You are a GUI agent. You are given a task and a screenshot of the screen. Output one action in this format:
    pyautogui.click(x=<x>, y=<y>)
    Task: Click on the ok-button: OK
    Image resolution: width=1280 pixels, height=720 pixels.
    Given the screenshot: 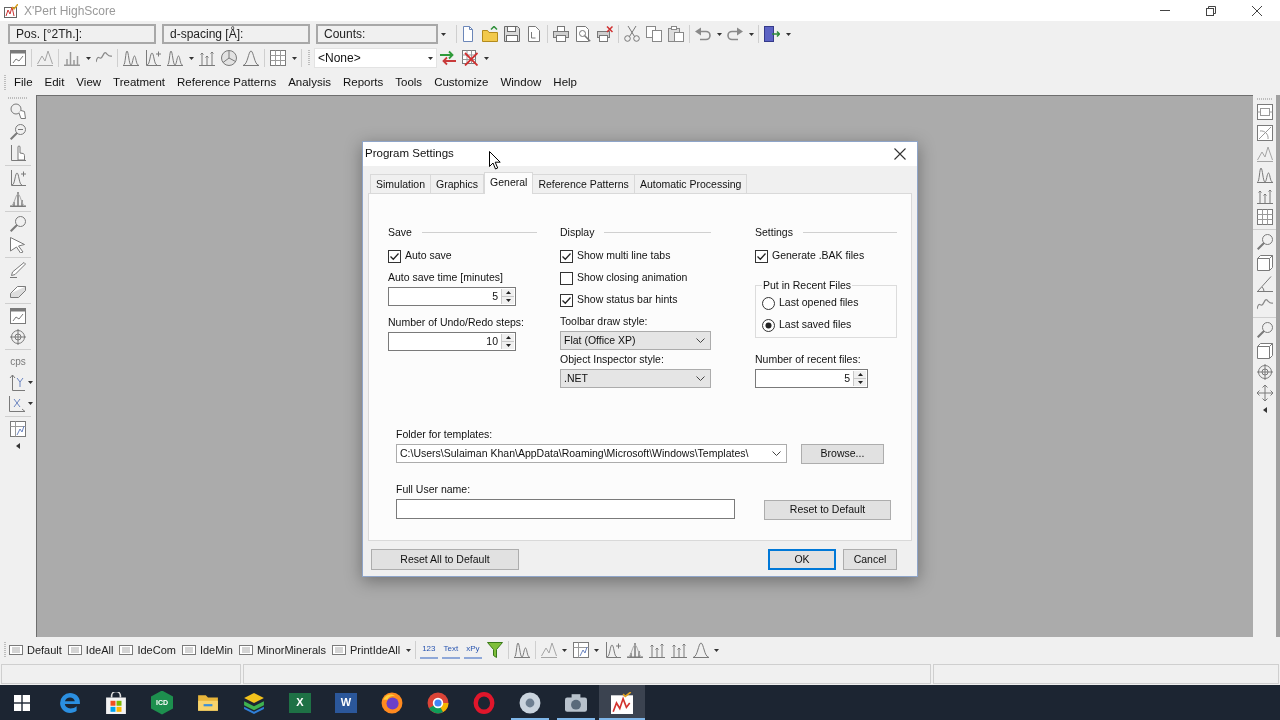 What is the action you would take?
    pyautogui.click(x=802, y=559)
    